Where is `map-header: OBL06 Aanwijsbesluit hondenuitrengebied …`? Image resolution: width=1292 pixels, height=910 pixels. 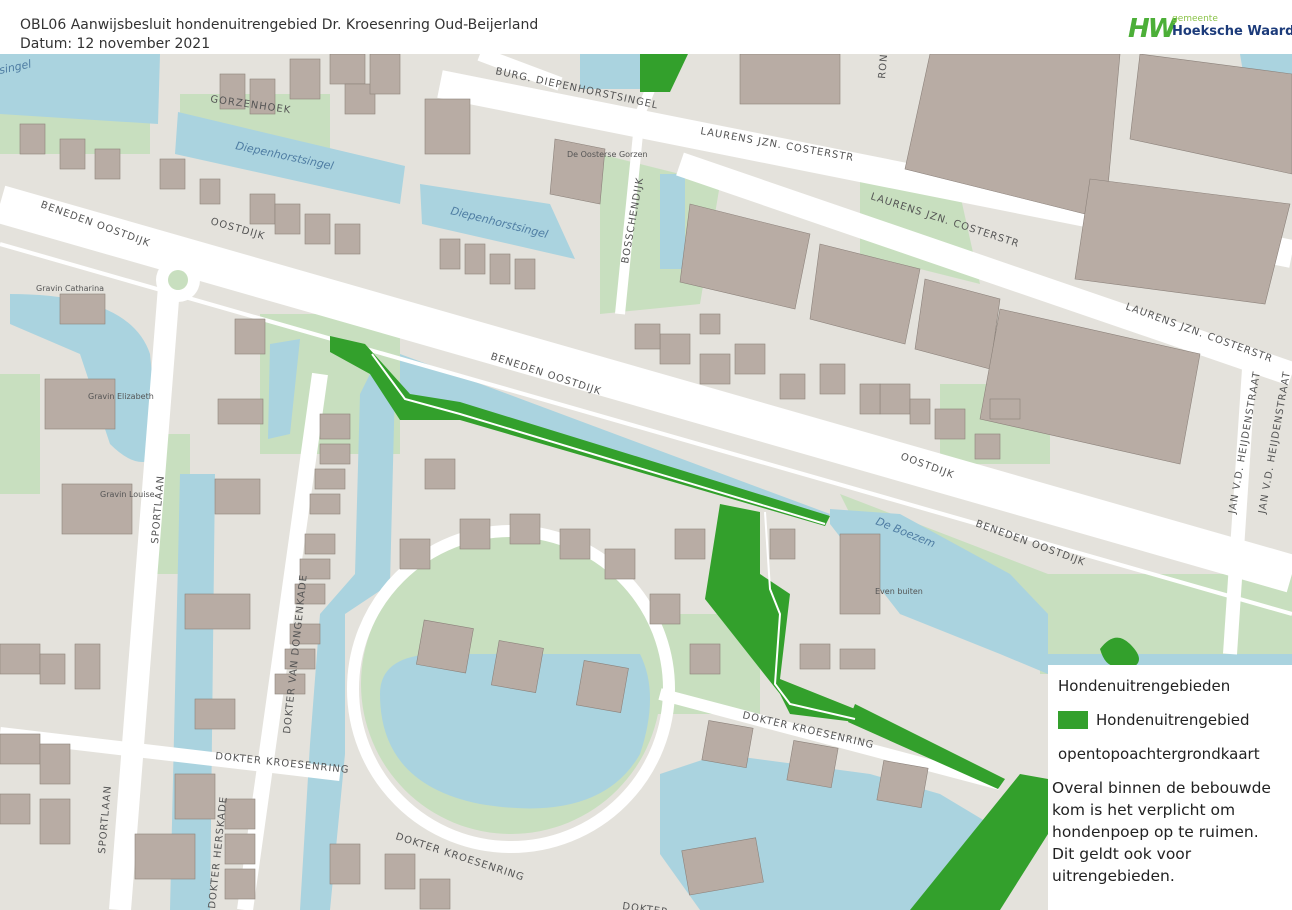 map-header: OBL06 Aanwijsbesluit hondenuitrengebied … is located at coordinates (646, 27).